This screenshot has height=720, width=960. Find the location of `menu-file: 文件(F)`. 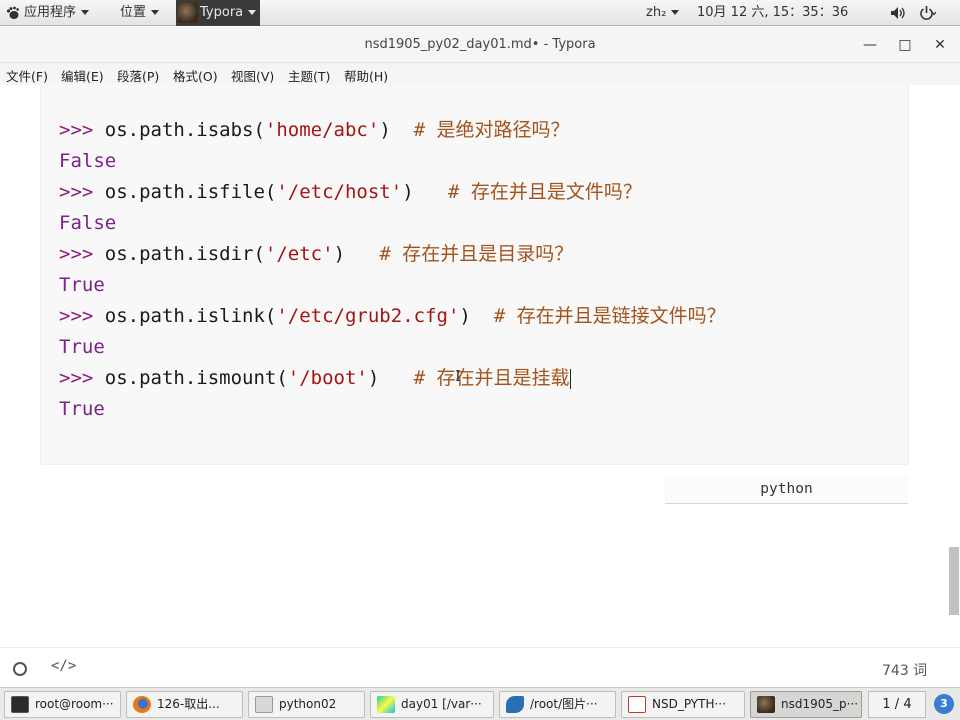

menu-file: 文件(F) is located at coordinates (27, 75).